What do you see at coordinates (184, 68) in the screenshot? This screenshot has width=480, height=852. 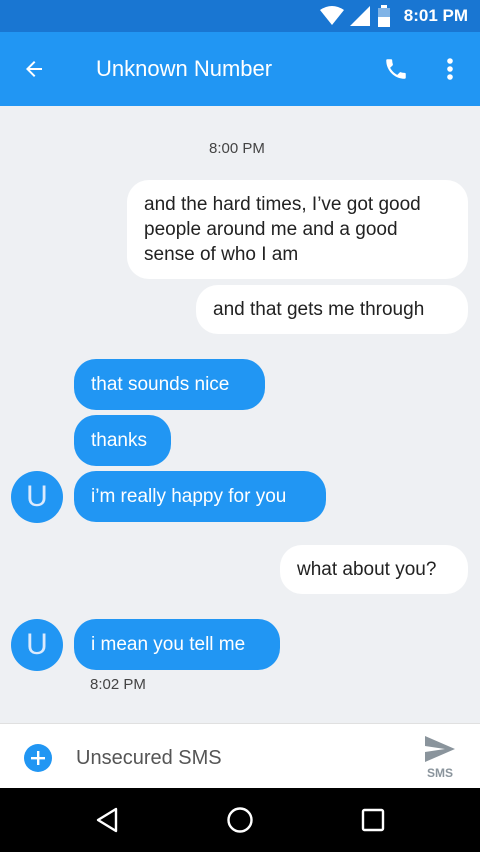 I see `conversation-title: Unknown Number` at bounding box center [184, 68].